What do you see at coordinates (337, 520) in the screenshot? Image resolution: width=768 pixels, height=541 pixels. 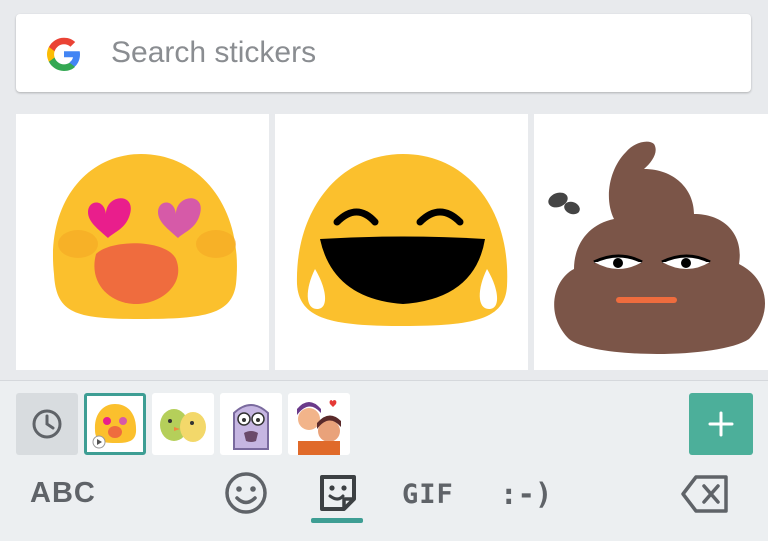 I see `sticker-tab-indicator` at bounding box center [337, 520].